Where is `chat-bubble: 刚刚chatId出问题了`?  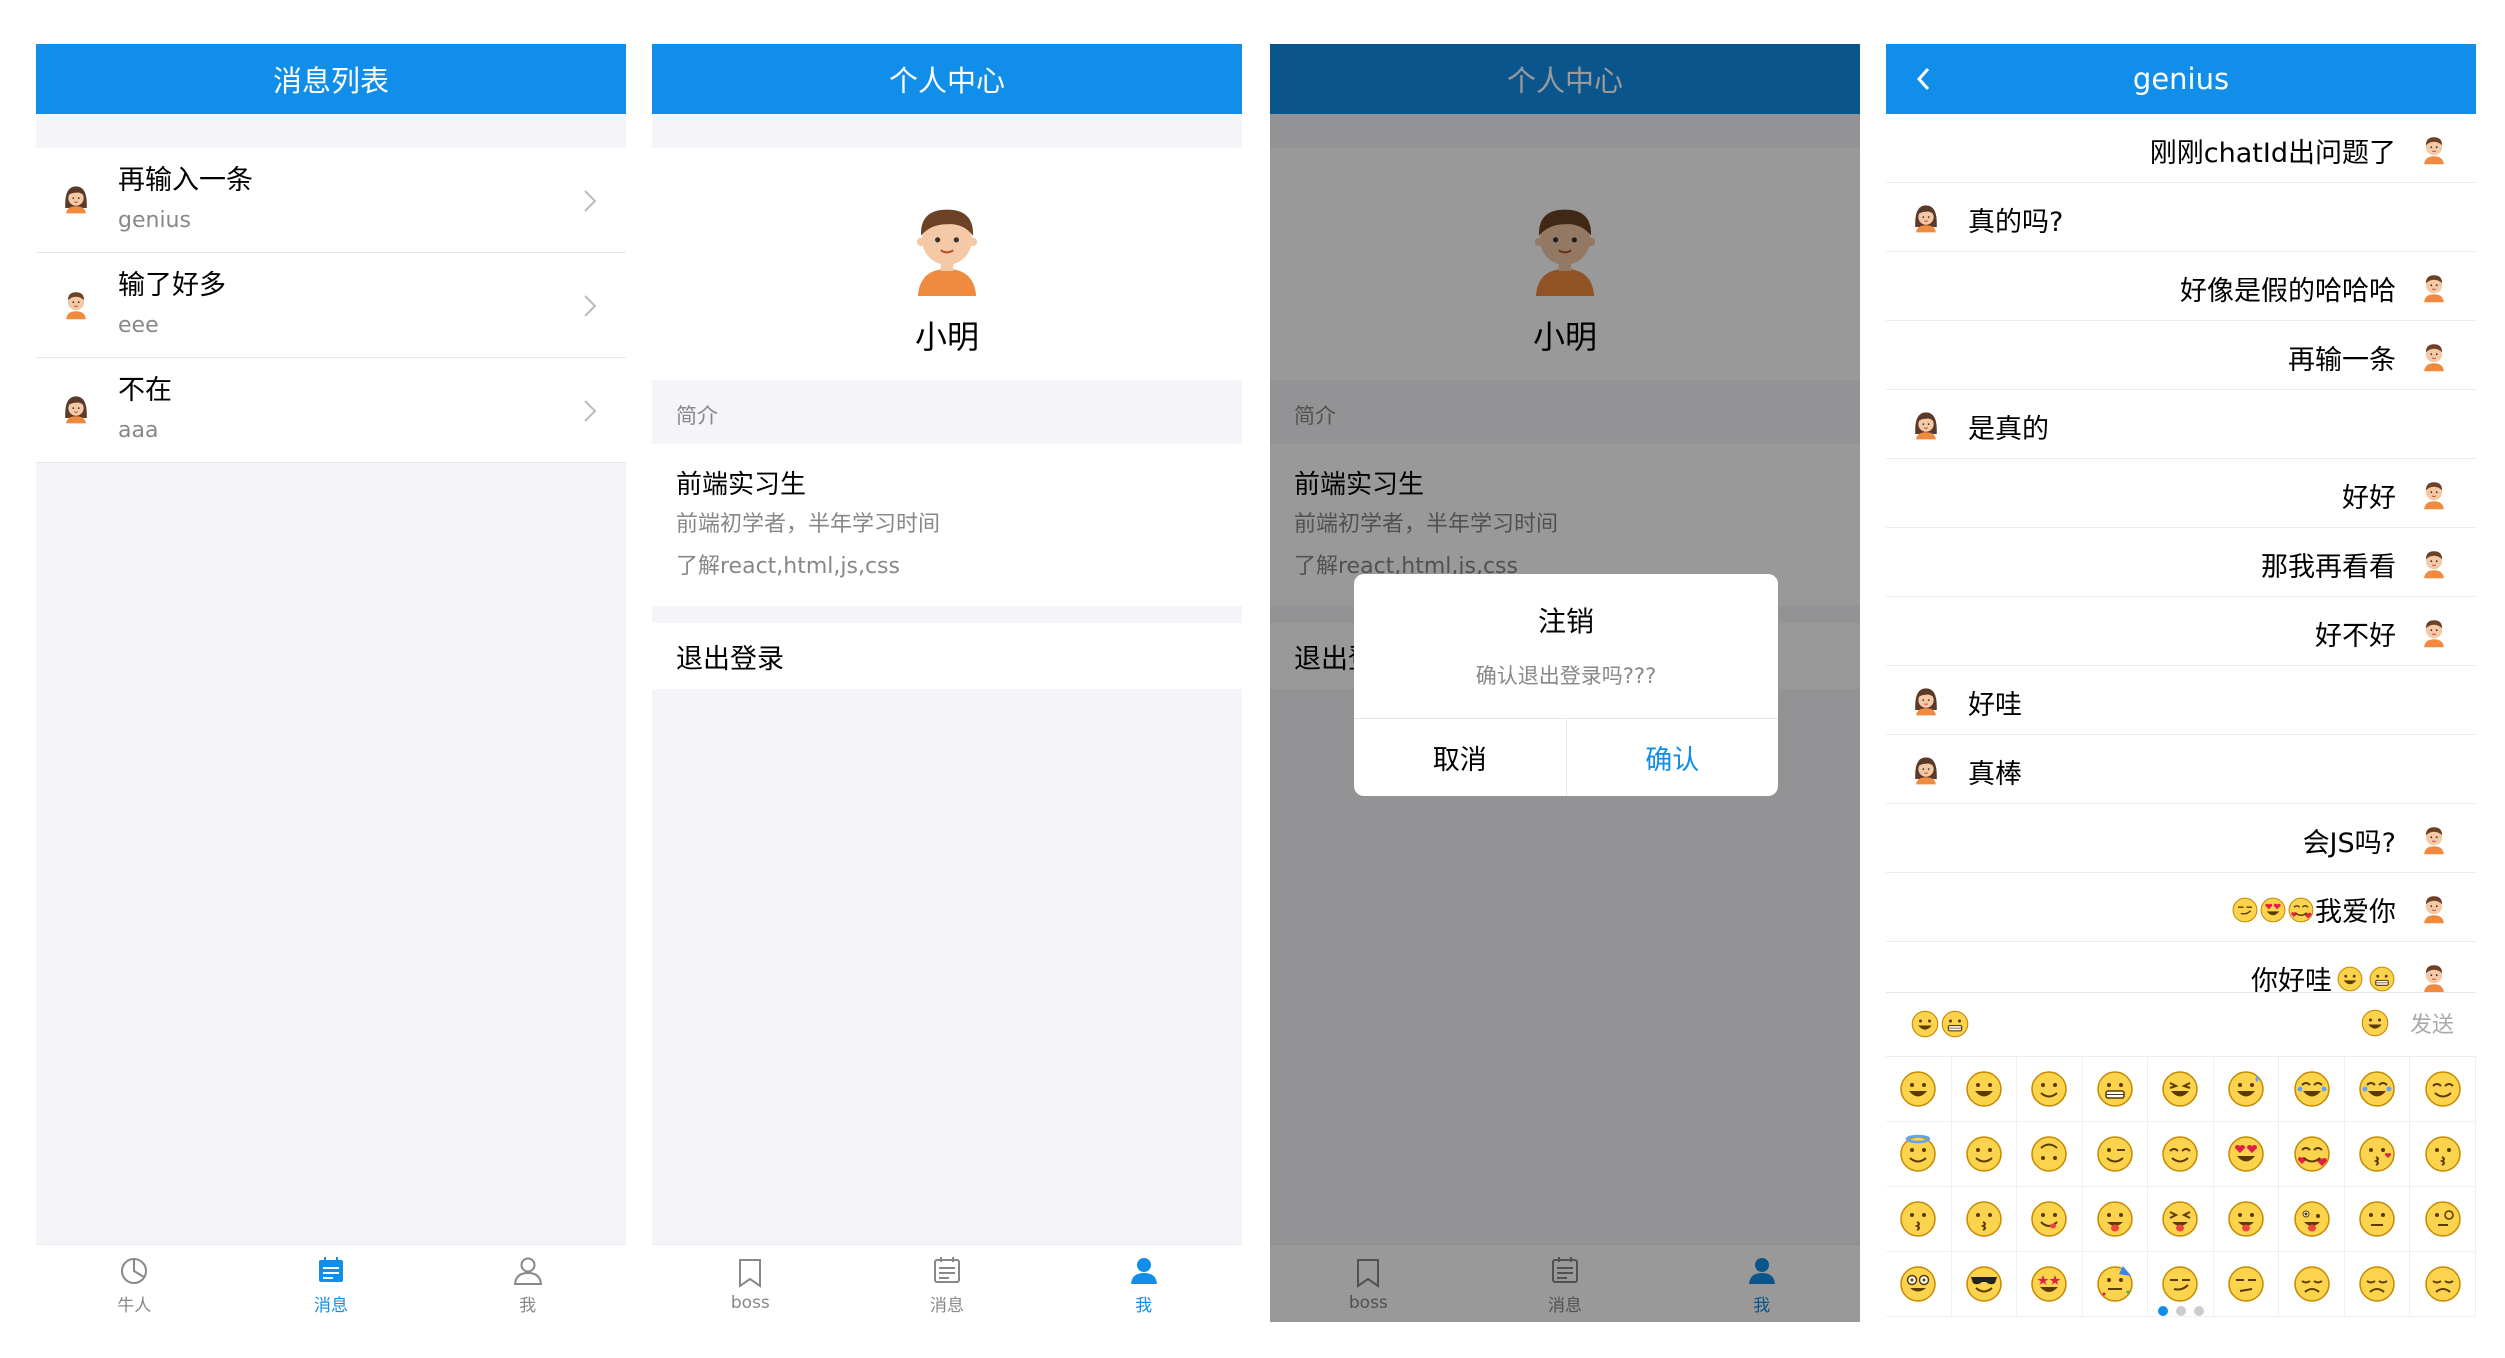
chat-bubble: 刚刚chatId出问题了 is located at coordinates (2273, 150).